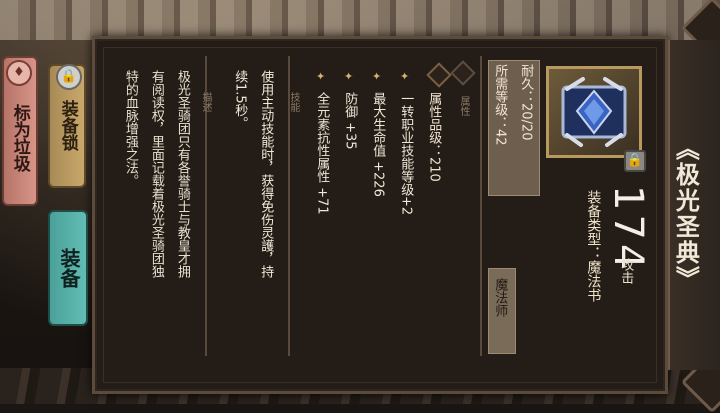 The width and height of the screenshot is (720, 413). I want to click on section-divider, so click(481, 206).